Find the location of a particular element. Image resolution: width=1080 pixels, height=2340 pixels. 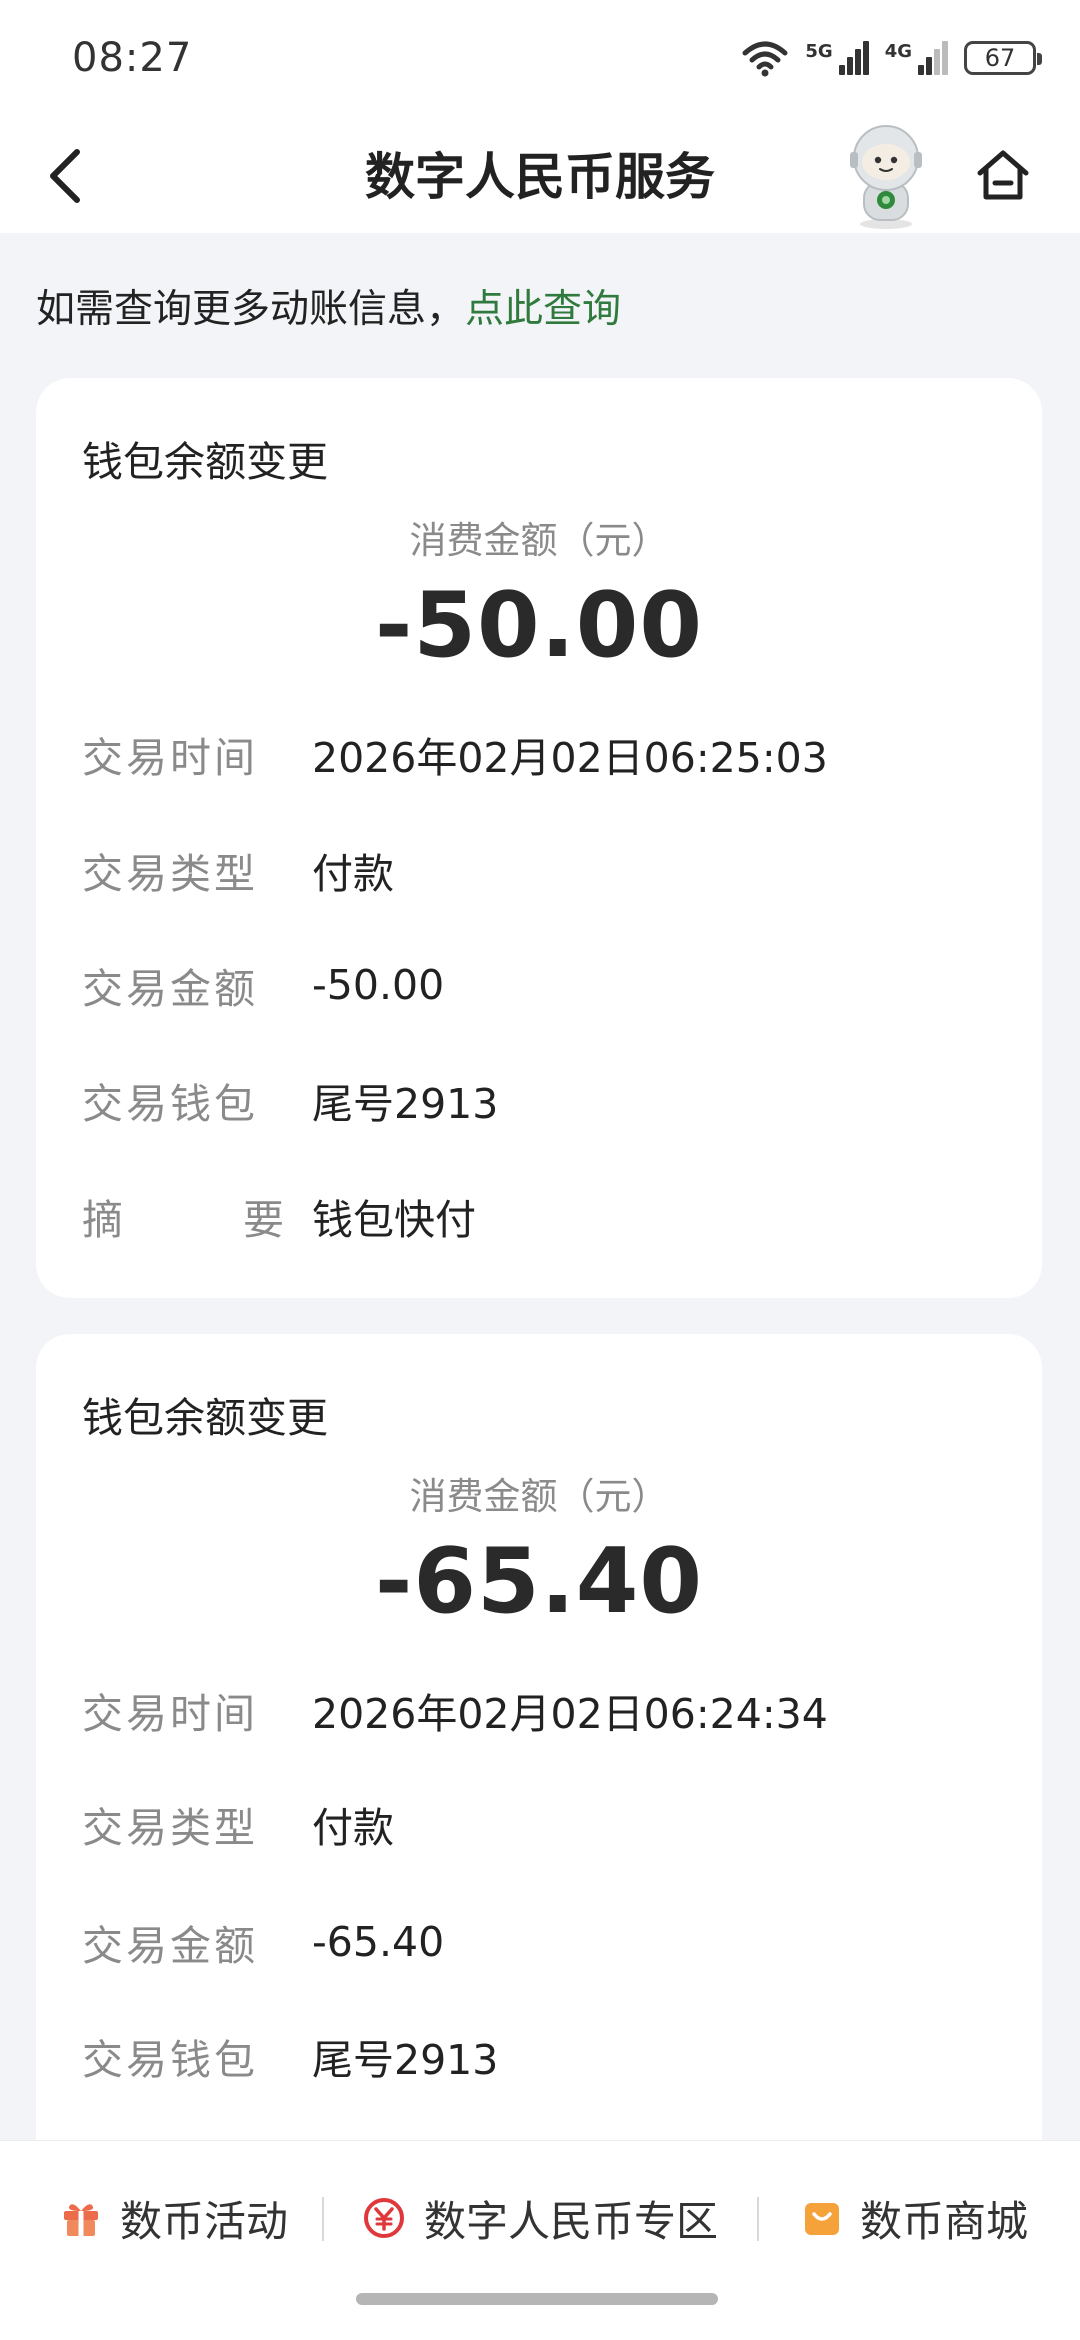

mall-button: 数币商城 is located at coordinates (915, 2218).